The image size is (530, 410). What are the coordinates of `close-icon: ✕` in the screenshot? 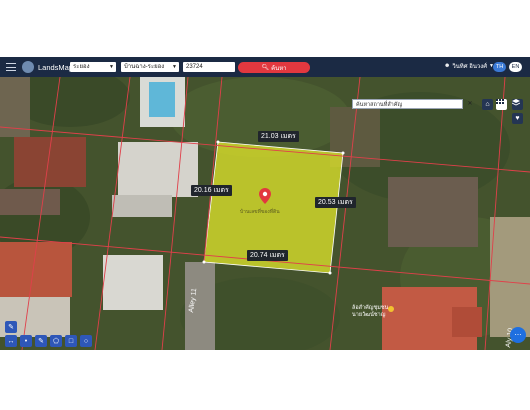 It's located at (470, 103).